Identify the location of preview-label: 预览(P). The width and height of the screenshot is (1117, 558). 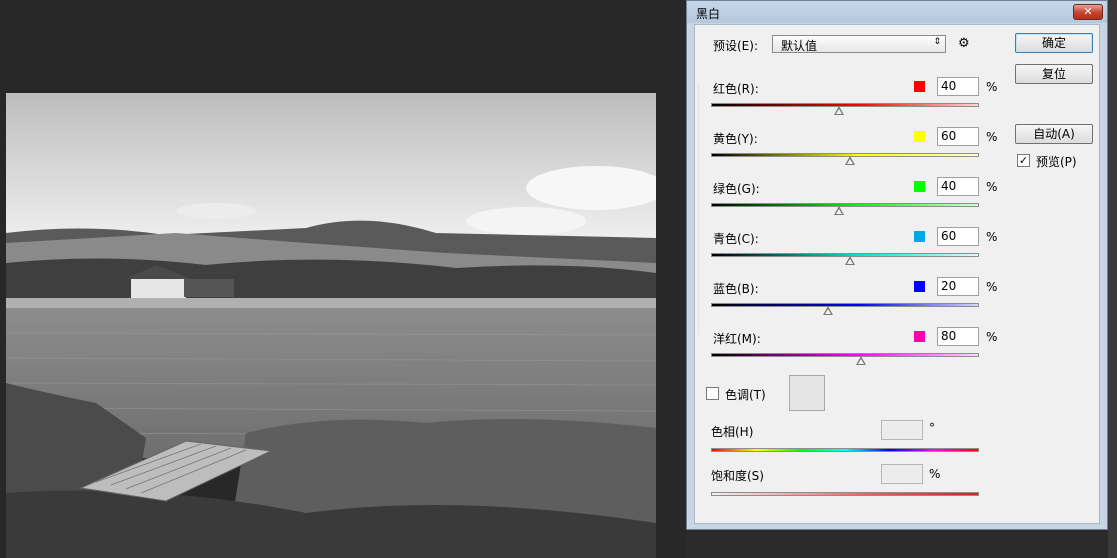
(1056, 162).